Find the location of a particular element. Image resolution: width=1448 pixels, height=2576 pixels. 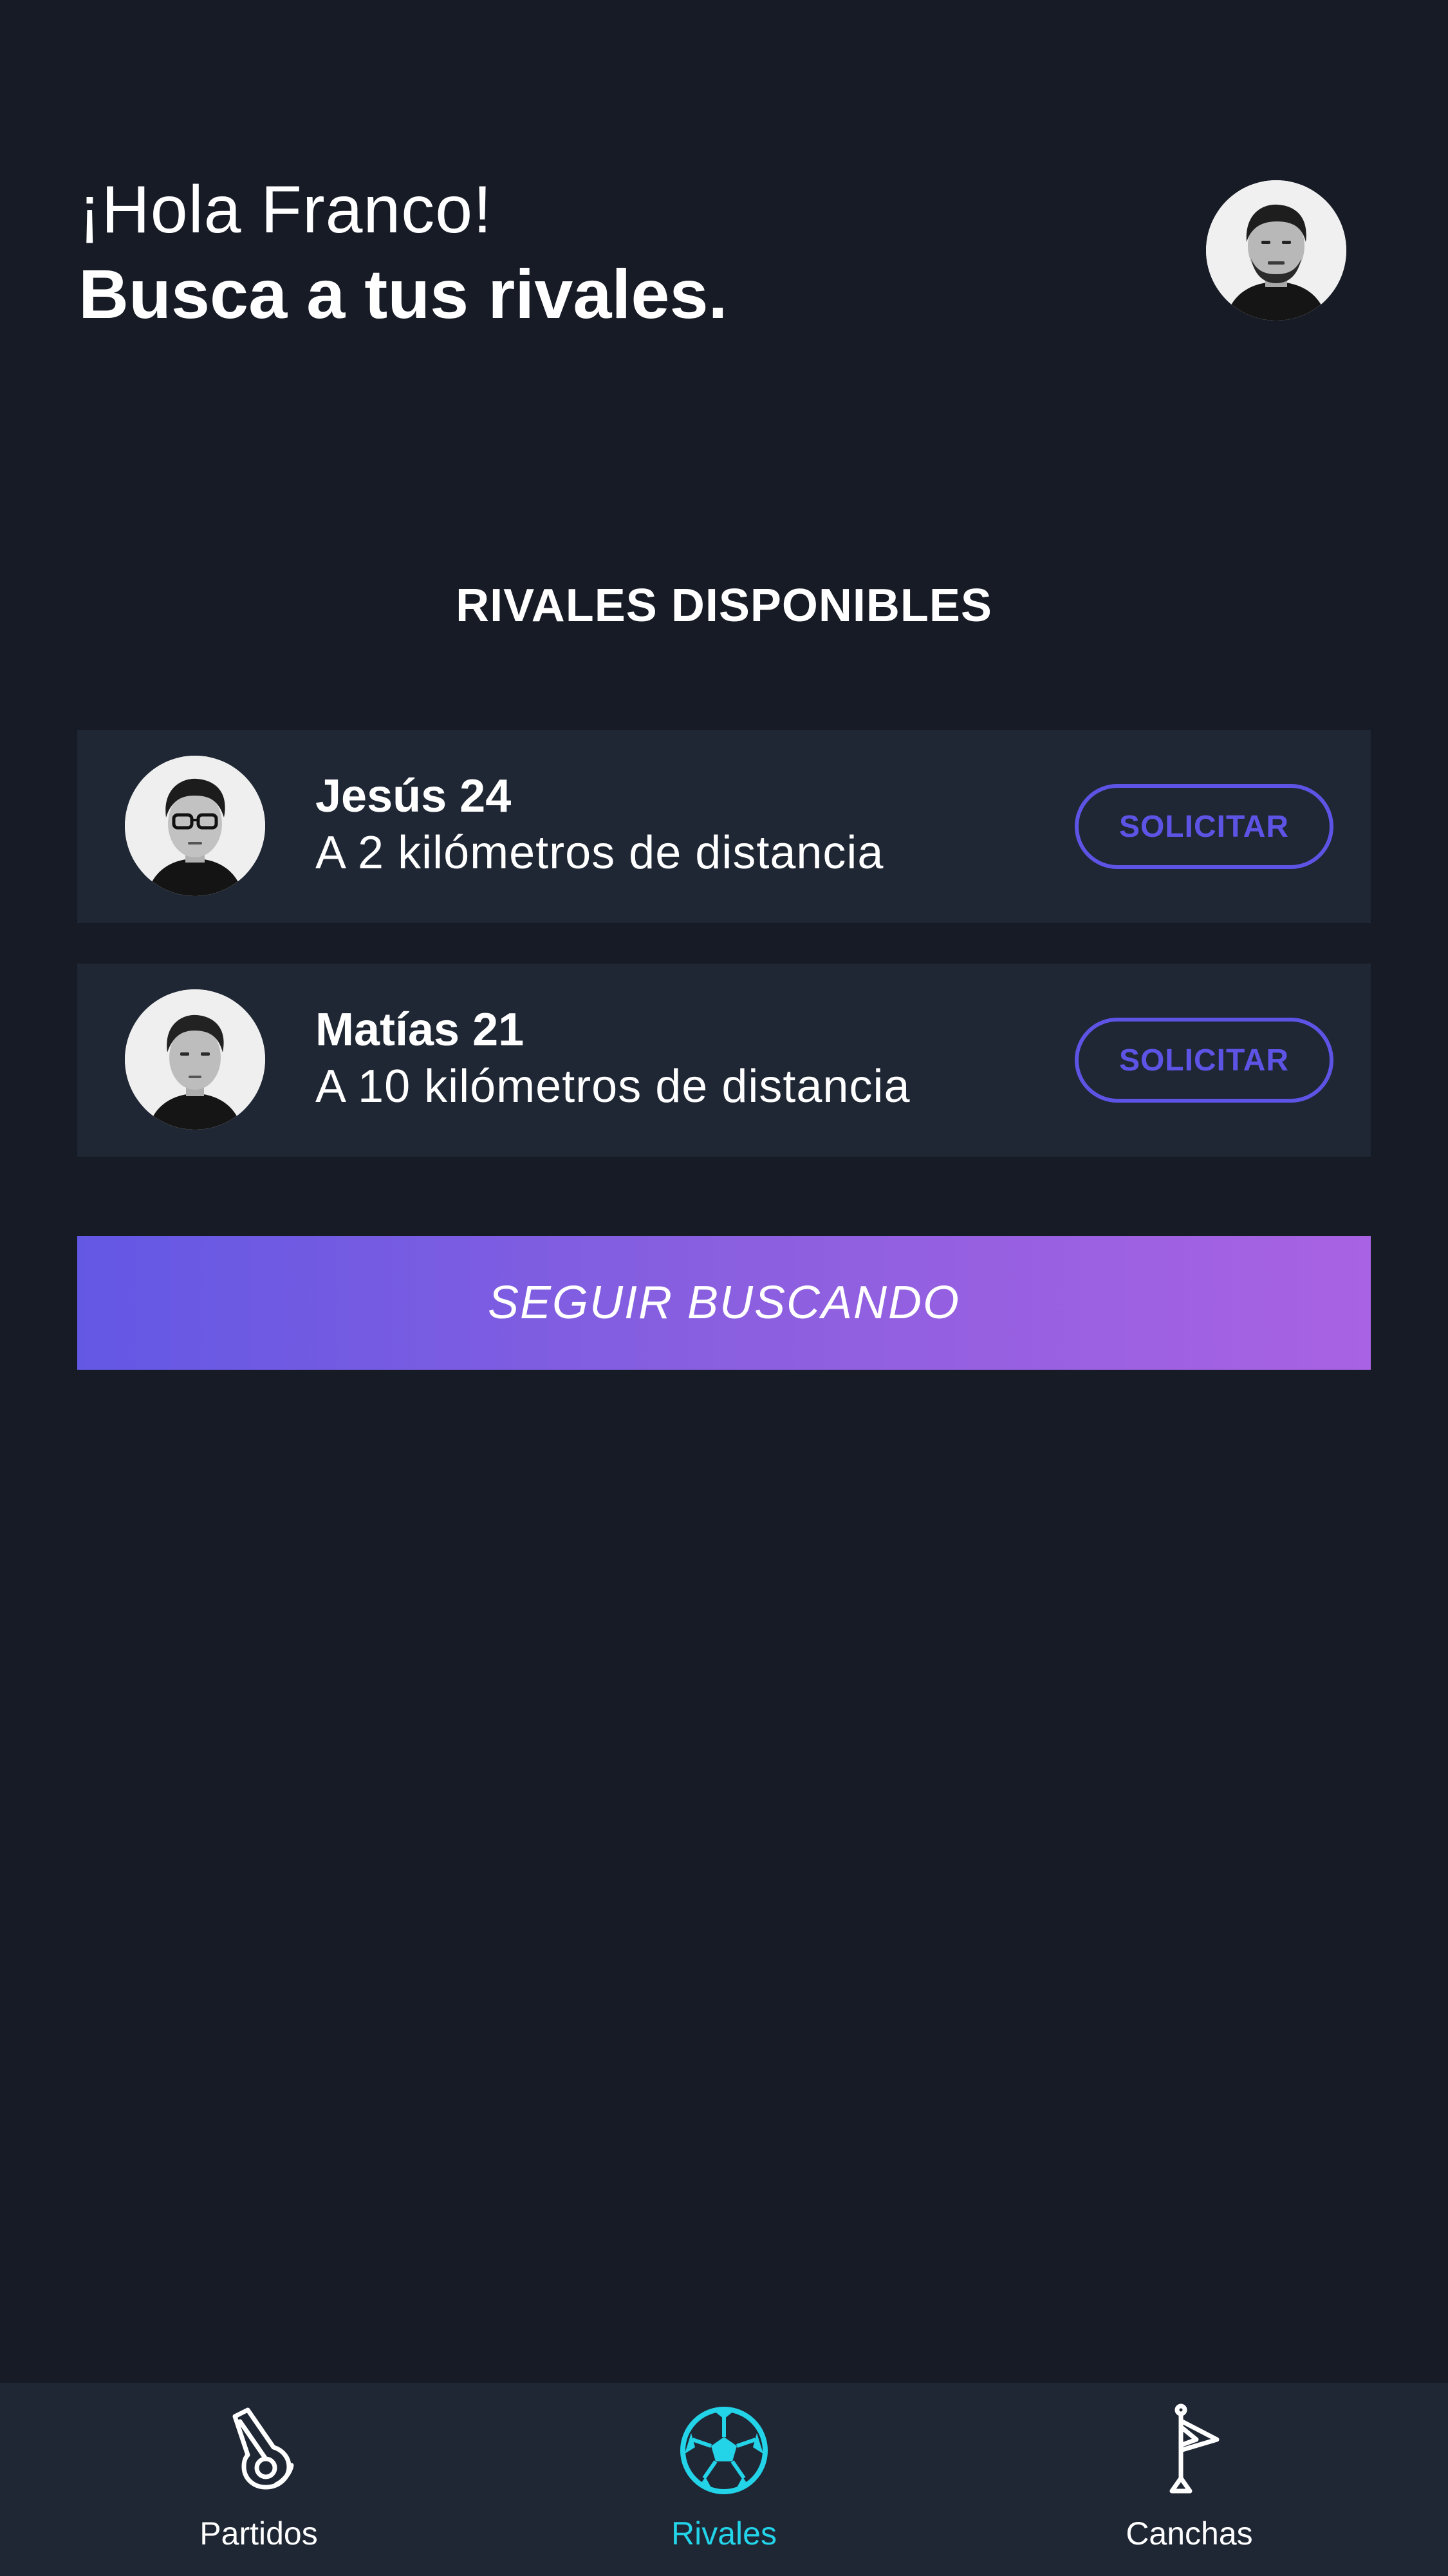

tab-canchas: Canchas is located at coordinates (1189, 2479).